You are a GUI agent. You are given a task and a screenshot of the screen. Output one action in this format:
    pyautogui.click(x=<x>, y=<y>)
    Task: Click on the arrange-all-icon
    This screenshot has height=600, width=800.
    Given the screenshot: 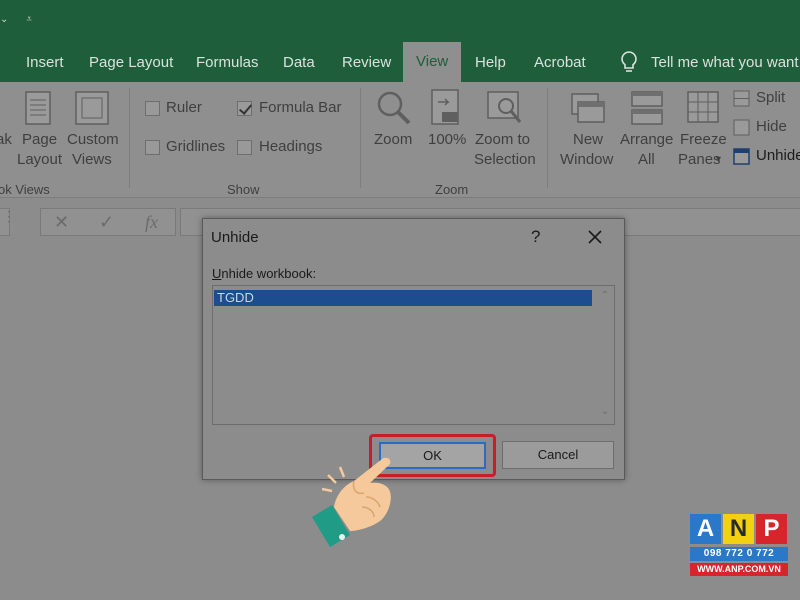 What is the action you would take?
    pyautogui.click(x=647, y=108)
    